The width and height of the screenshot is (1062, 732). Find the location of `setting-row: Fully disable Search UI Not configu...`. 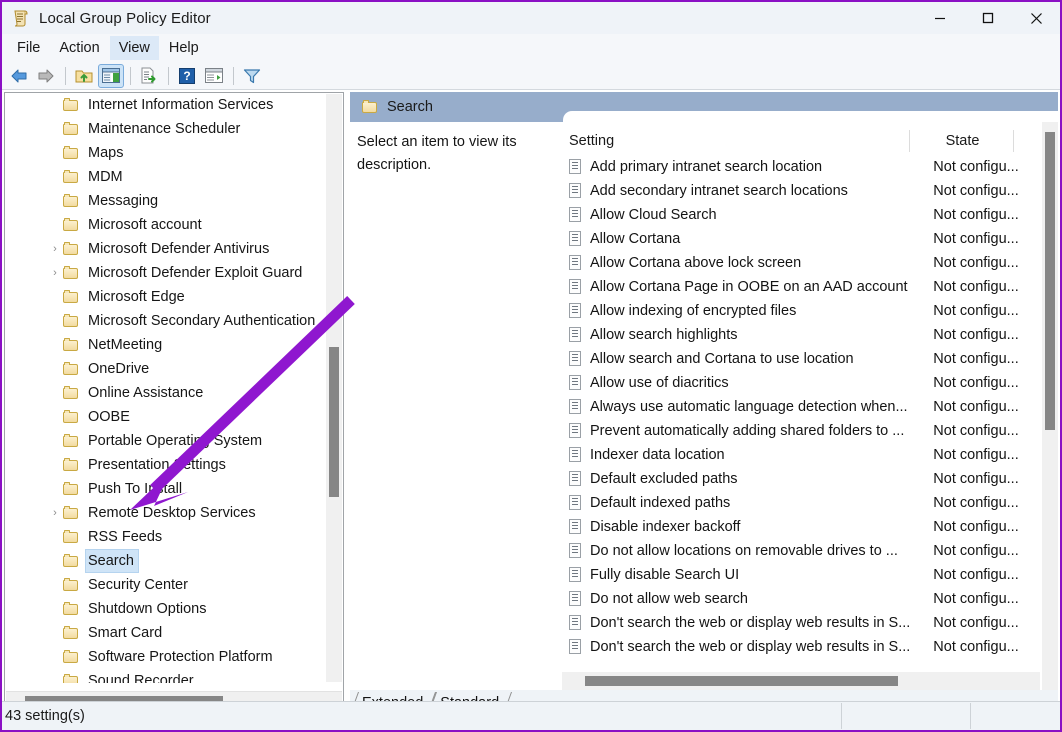

setting-row: Fully disable Search UI Not configu... is located at coordinates (810, 575).